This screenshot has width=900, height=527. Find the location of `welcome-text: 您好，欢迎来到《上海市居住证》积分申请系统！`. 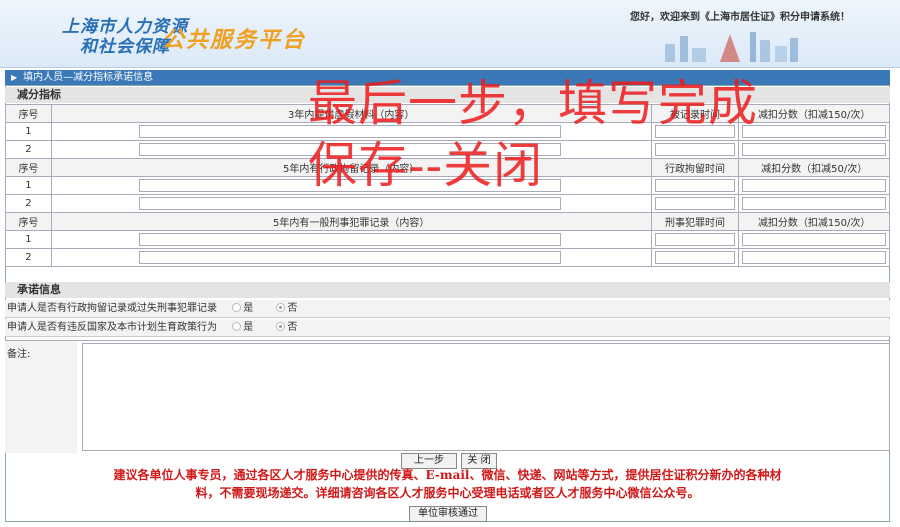

welcome-text: 您好，欢迎来到《上海市居住证》积分申请系统！ is located at coordinates (740, 17).